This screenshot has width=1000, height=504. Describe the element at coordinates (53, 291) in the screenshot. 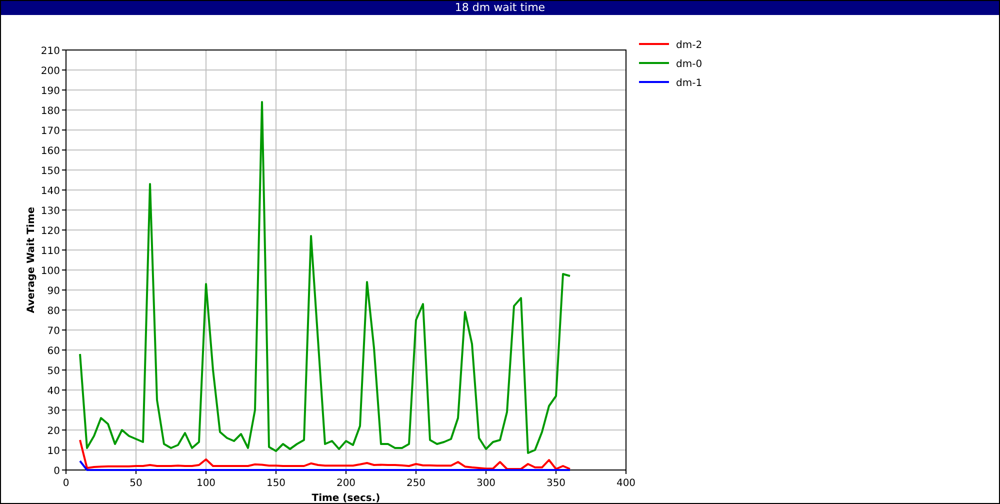

I see `axis-tick-label: 90` at that location.